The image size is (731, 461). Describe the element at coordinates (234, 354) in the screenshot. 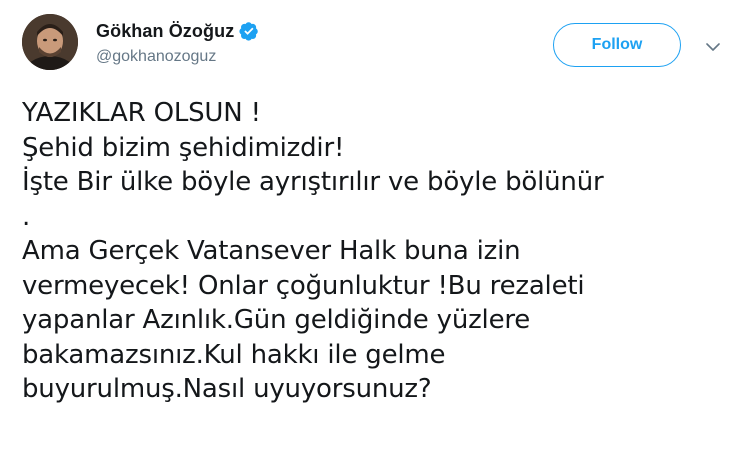

I see `tweet-line: bakamazsınız.Kul hakkı ile gelme` at that location.